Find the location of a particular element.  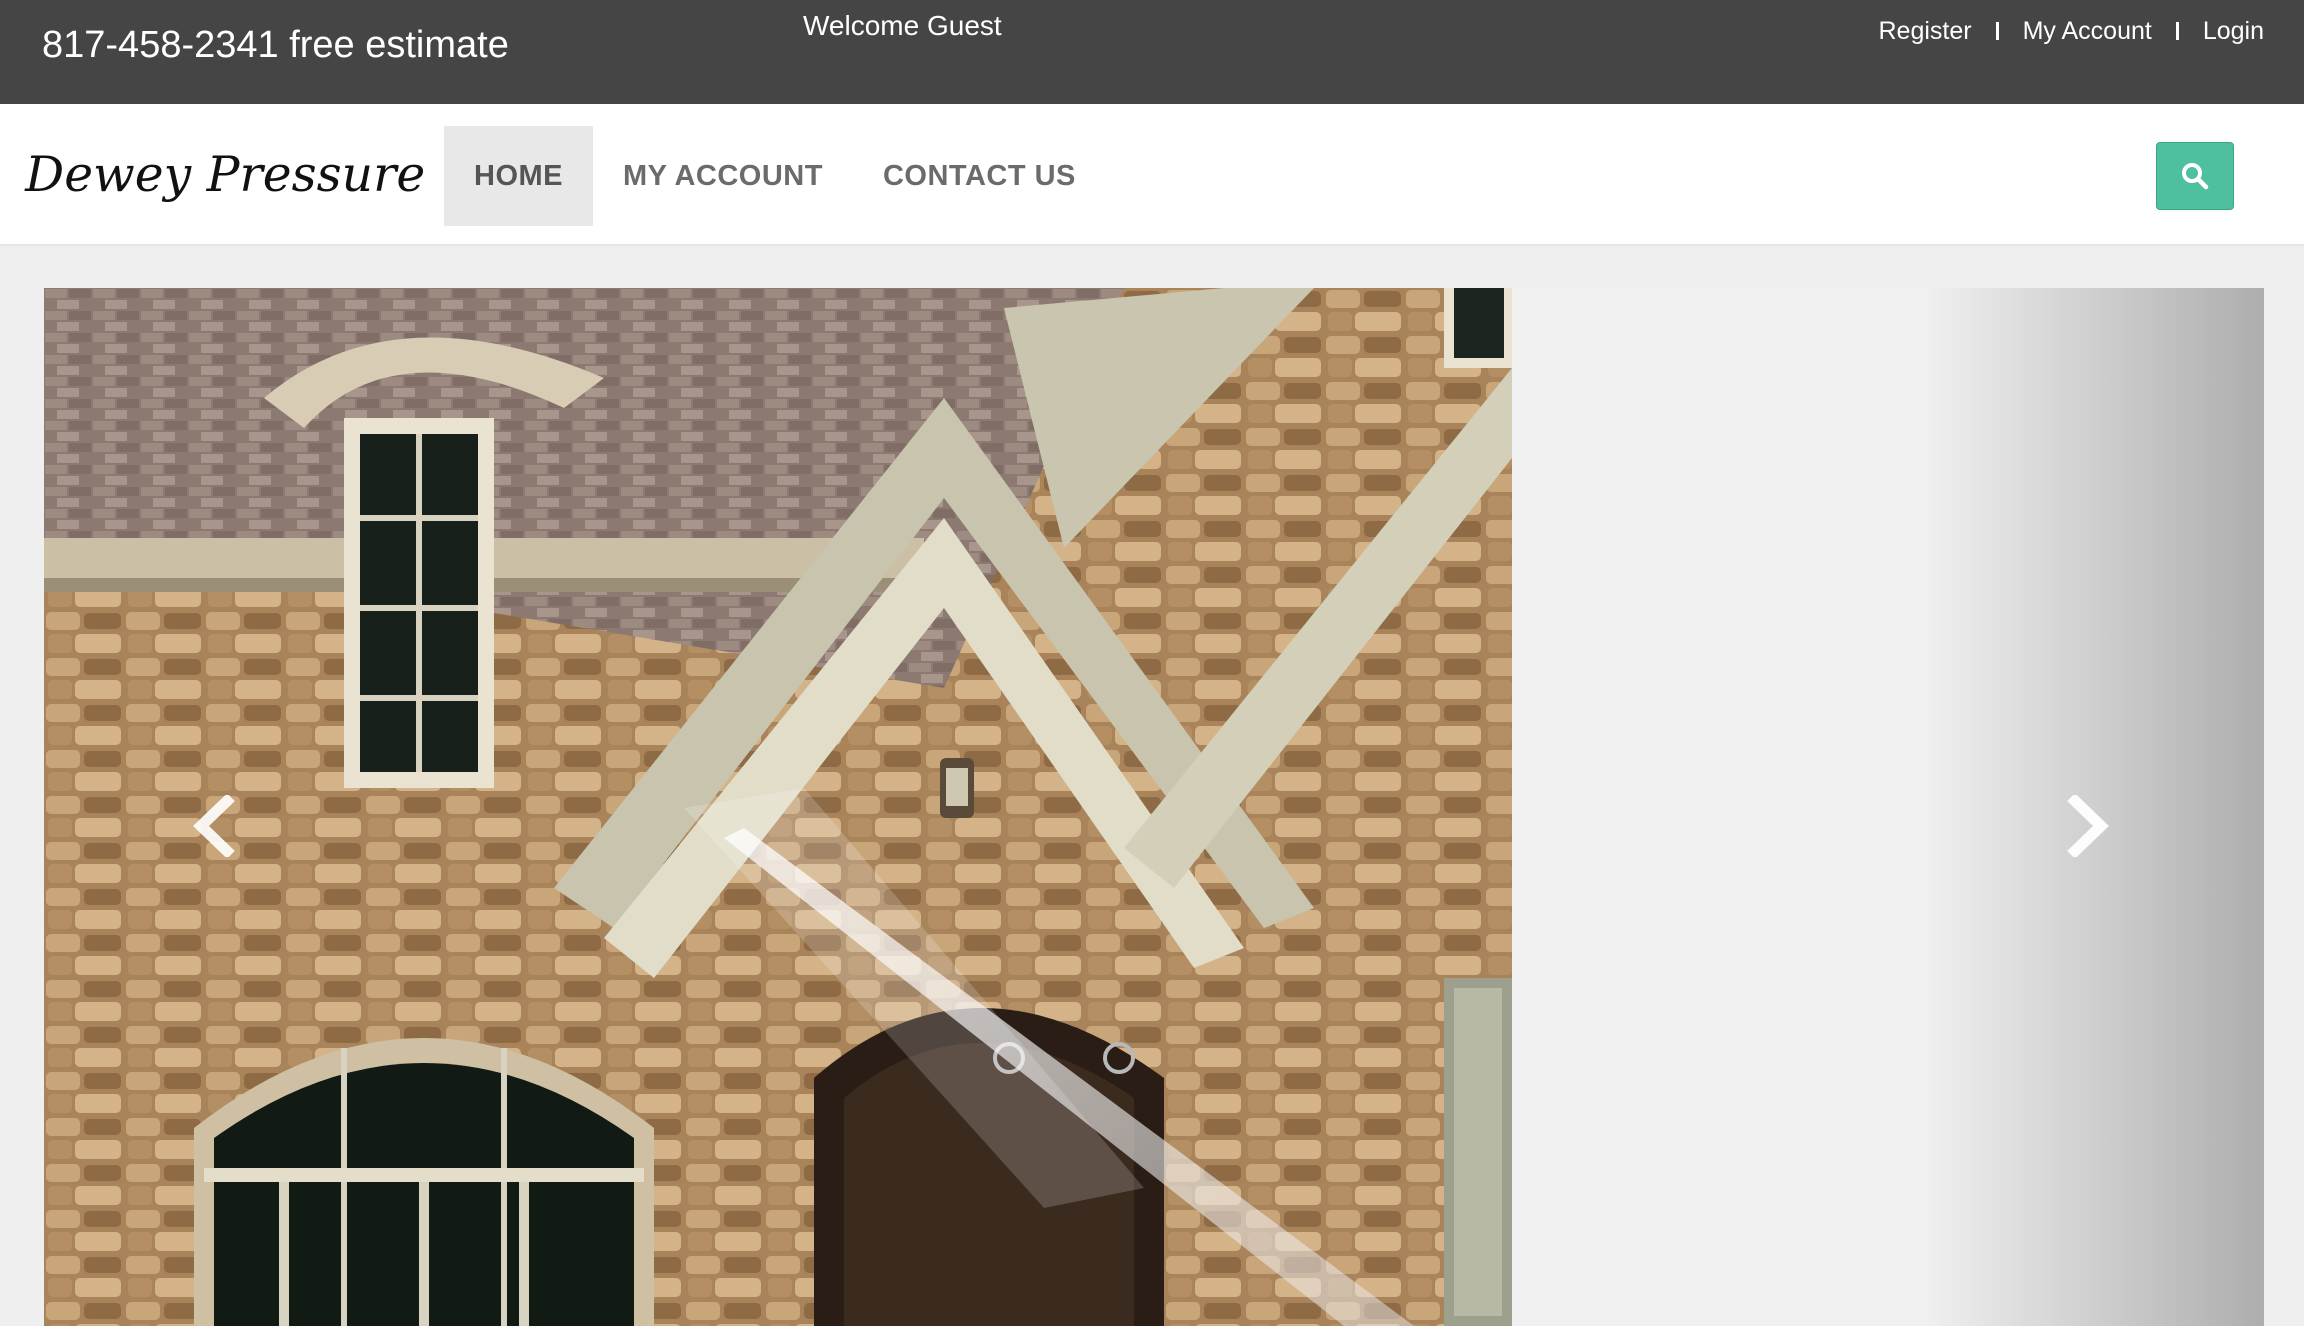

logo-text: Dewey Pressure Wash is located at coordinates (228, 175).